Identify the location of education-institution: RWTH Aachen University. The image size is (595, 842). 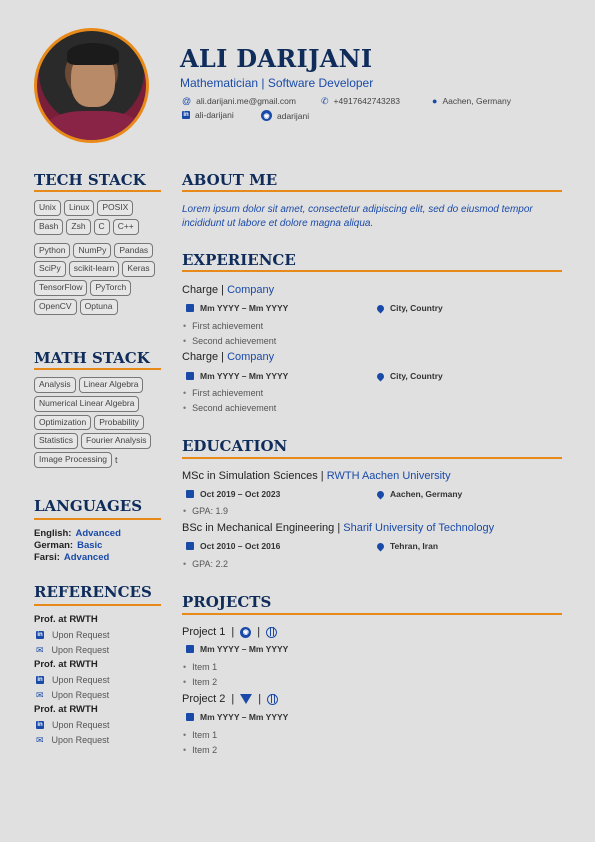
(389, 476).